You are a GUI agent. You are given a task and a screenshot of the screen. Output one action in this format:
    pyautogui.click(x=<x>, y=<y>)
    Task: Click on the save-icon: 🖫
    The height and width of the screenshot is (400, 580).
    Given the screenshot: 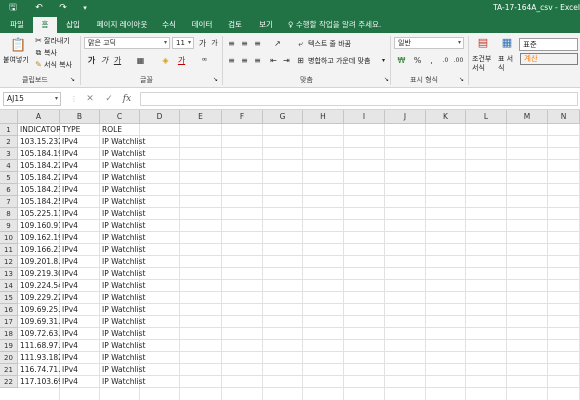 What is the action you would take?
    pyautogui.click(x=13, y=8)
    